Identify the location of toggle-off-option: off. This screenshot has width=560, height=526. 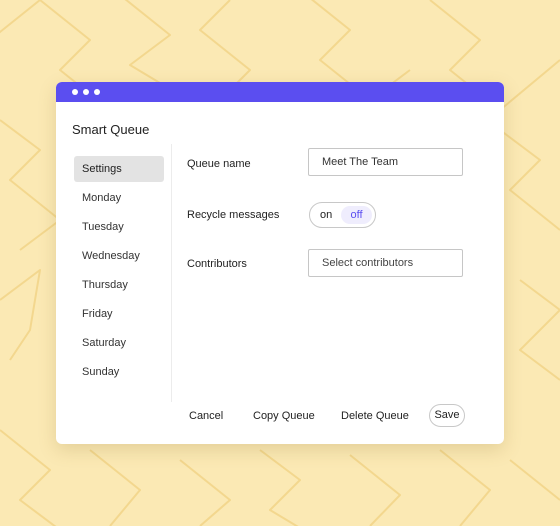
(356, 215).